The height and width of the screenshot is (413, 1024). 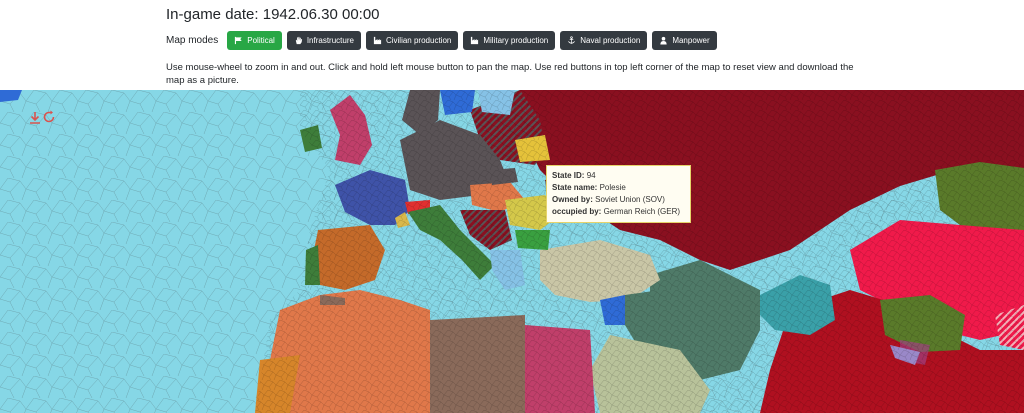 I want to click on naval-production-label: Naval production, so click(x=610, y=40).